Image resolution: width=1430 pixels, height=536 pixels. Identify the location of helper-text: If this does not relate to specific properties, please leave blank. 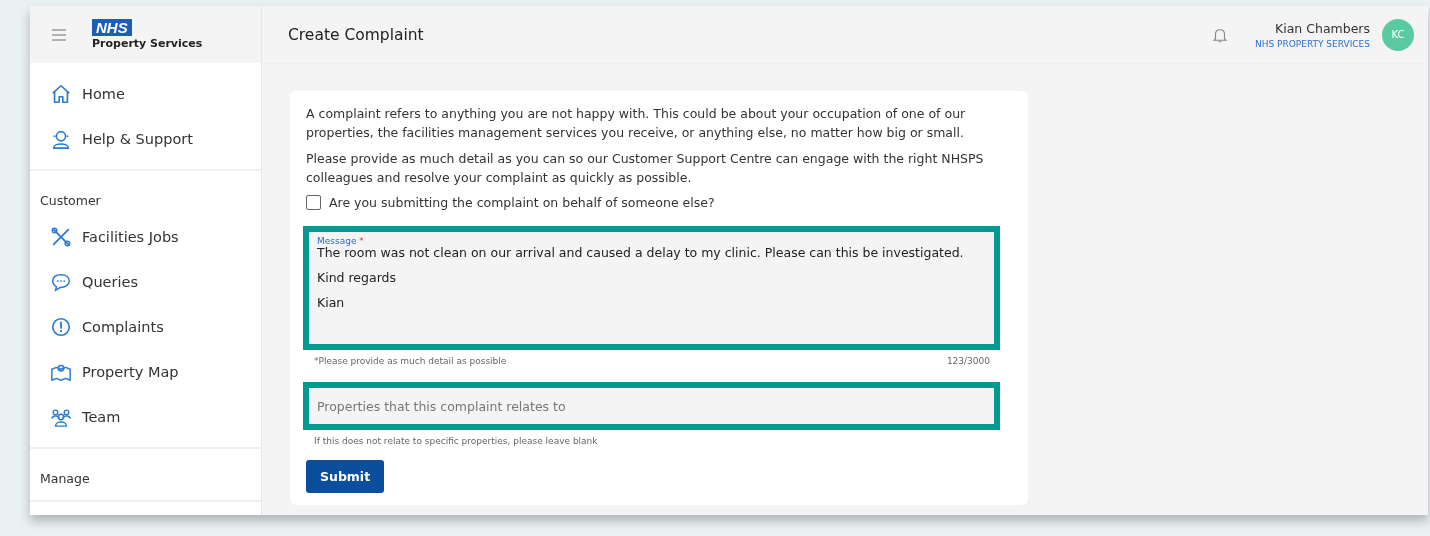
(456, 440).